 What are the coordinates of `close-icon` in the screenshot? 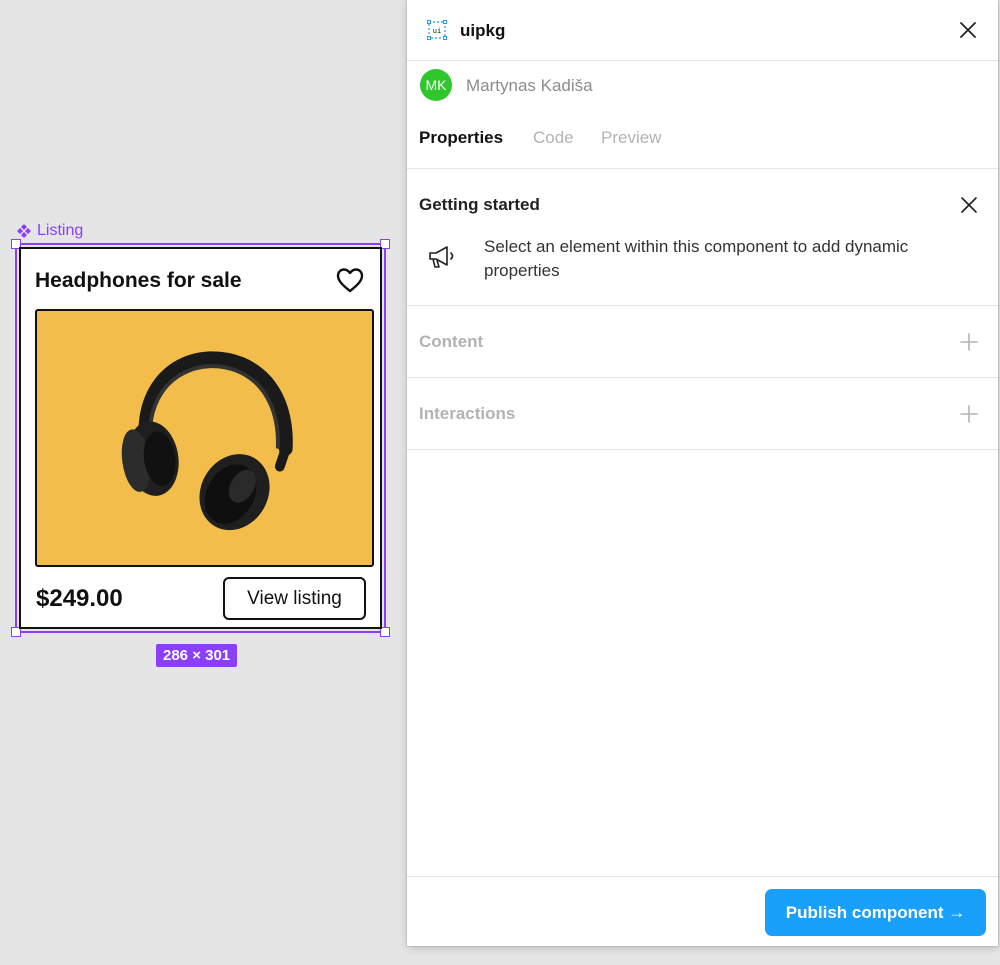 It's located at (968, 30).